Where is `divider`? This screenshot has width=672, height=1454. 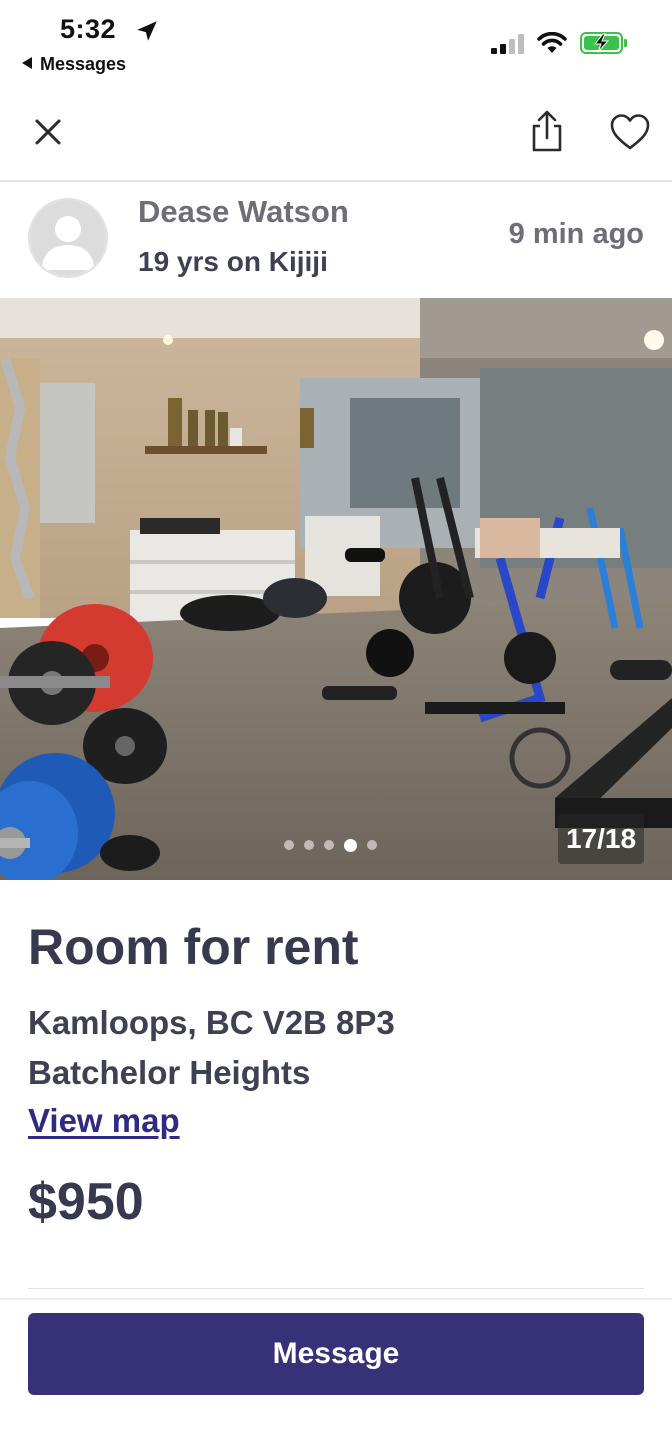
divider is located at coordinates (336, 1288).